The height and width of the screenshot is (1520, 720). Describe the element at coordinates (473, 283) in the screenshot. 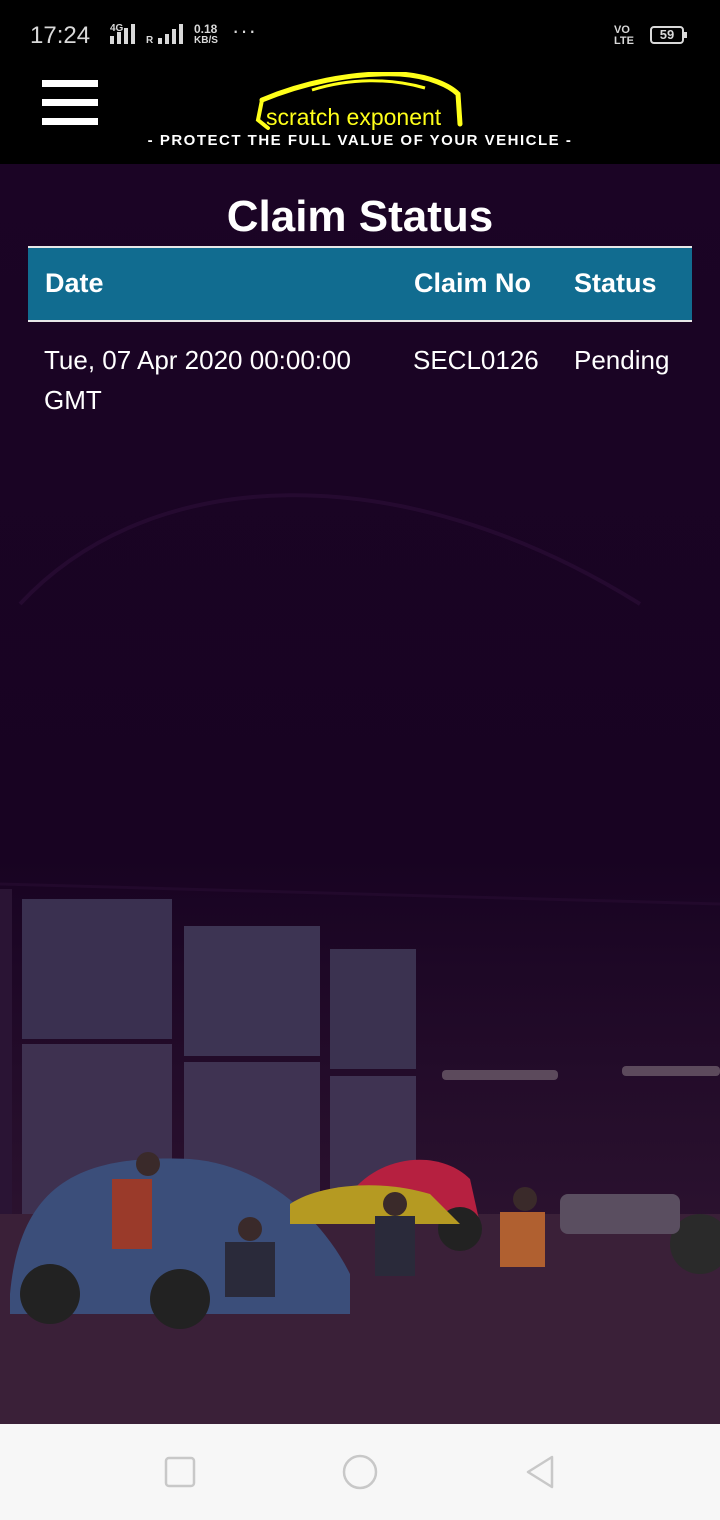

I see `header-claim-no: Claim No` at that location.